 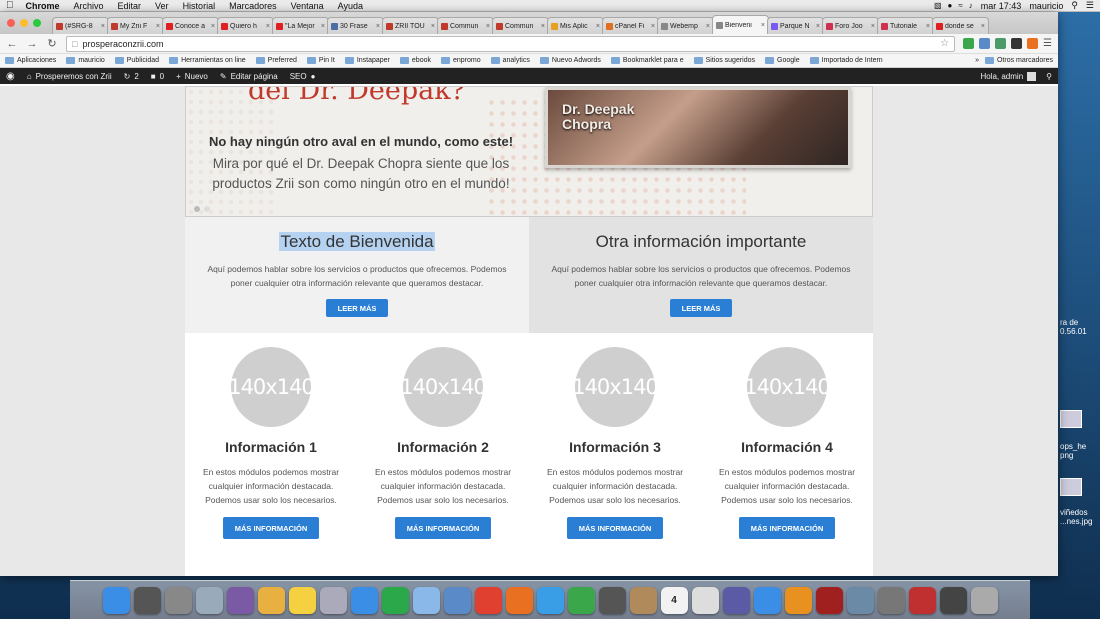 What do you see at coordinates (922, 600) in the screenshot?
I see `photoshop-icon` at bounding box center [922, 600].